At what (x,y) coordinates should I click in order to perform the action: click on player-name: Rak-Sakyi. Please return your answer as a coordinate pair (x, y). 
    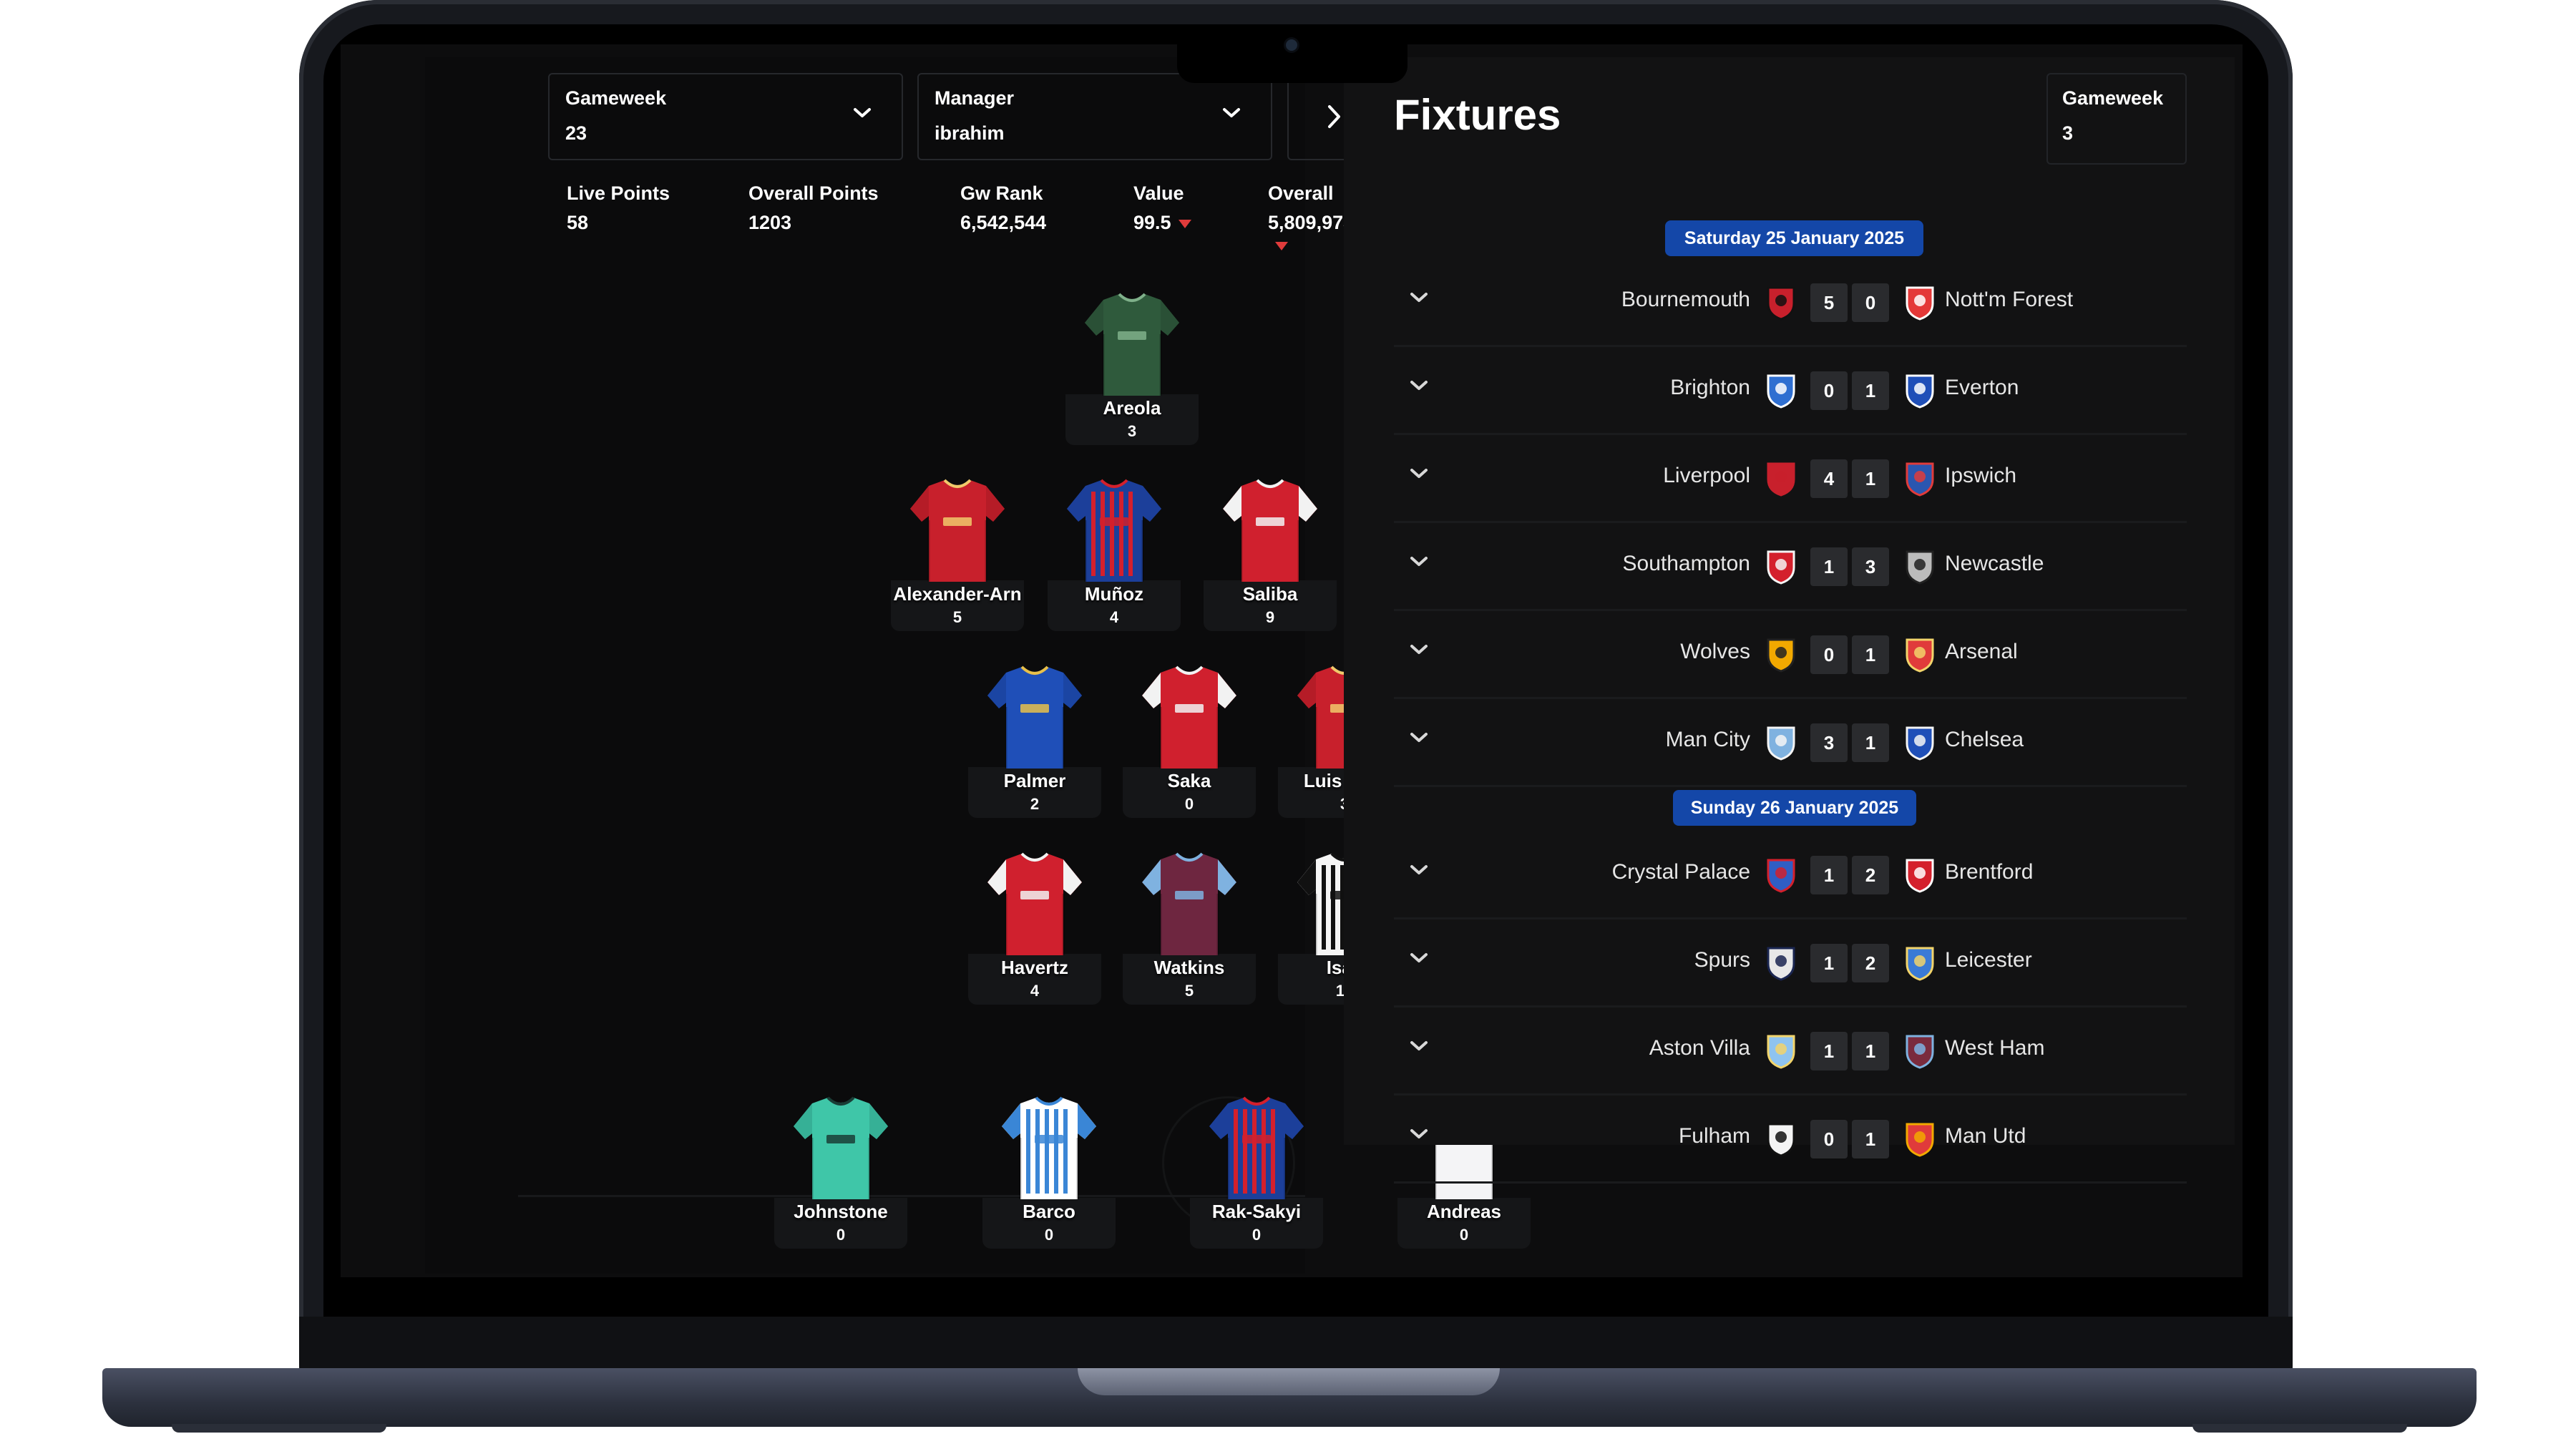
    Looking at the image, I should click on (1256, 1211).